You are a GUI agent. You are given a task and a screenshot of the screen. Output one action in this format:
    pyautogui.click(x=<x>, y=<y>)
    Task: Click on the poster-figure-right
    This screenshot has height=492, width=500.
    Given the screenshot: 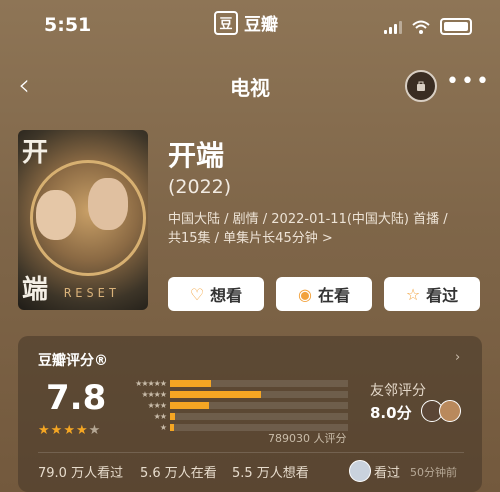 What is the action you would take?
    pyautogui.click(x=108, y=204)
    